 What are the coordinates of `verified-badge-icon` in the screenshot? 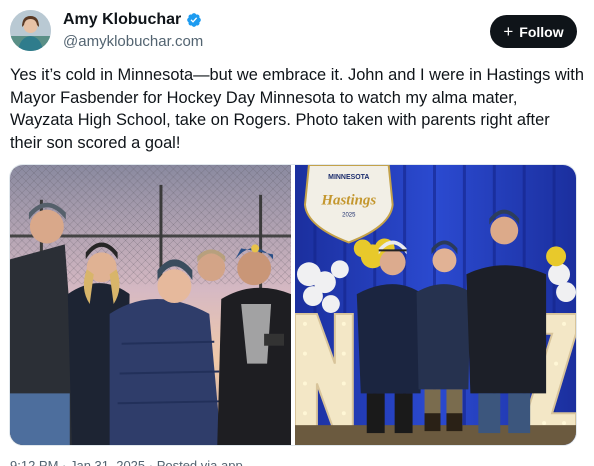 It's located at (194, 20).